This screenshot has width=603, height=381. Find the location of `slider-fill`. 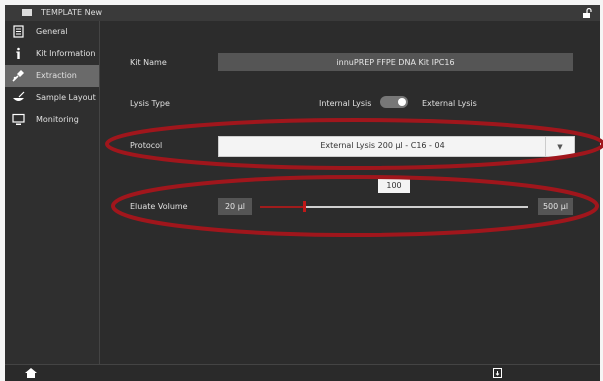

slider-fill is located at coordinates (282, 207).